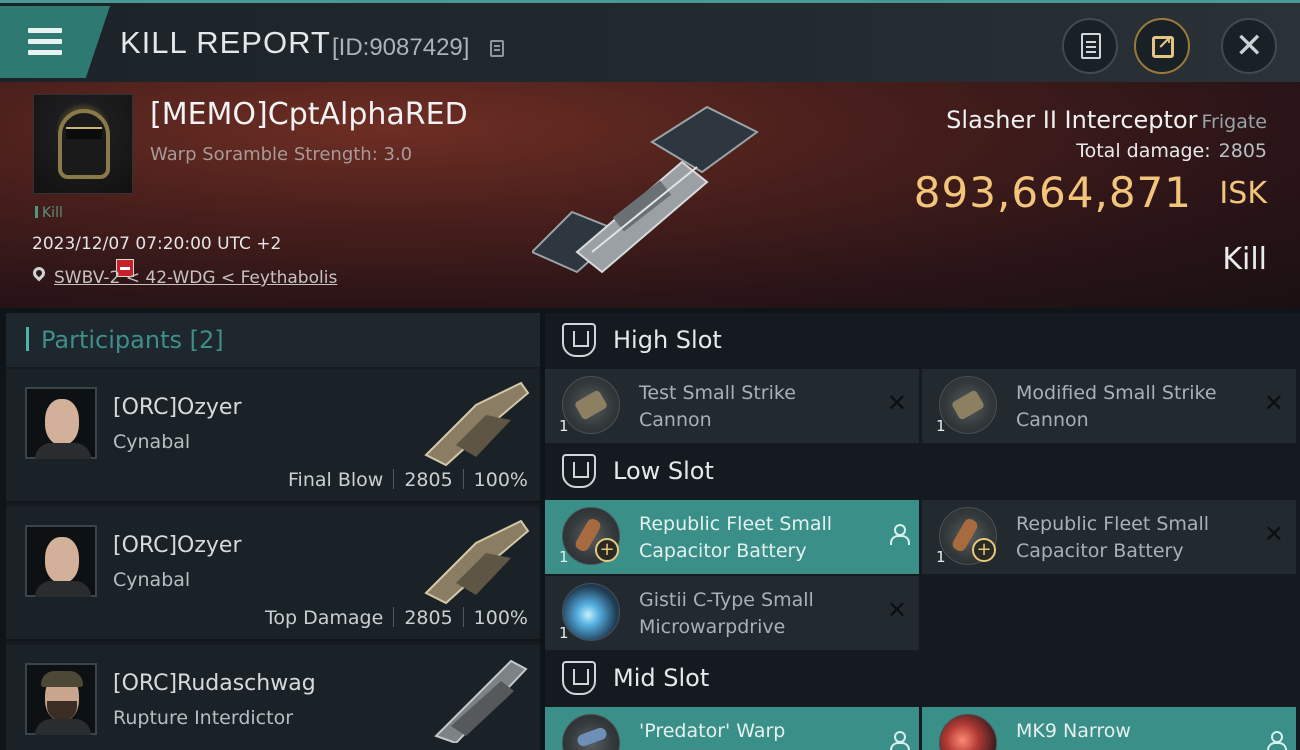  What do you see at coordinates (62, 679) in the screenshot?
I see `portrait-cap` at bounding box center [62, 679].